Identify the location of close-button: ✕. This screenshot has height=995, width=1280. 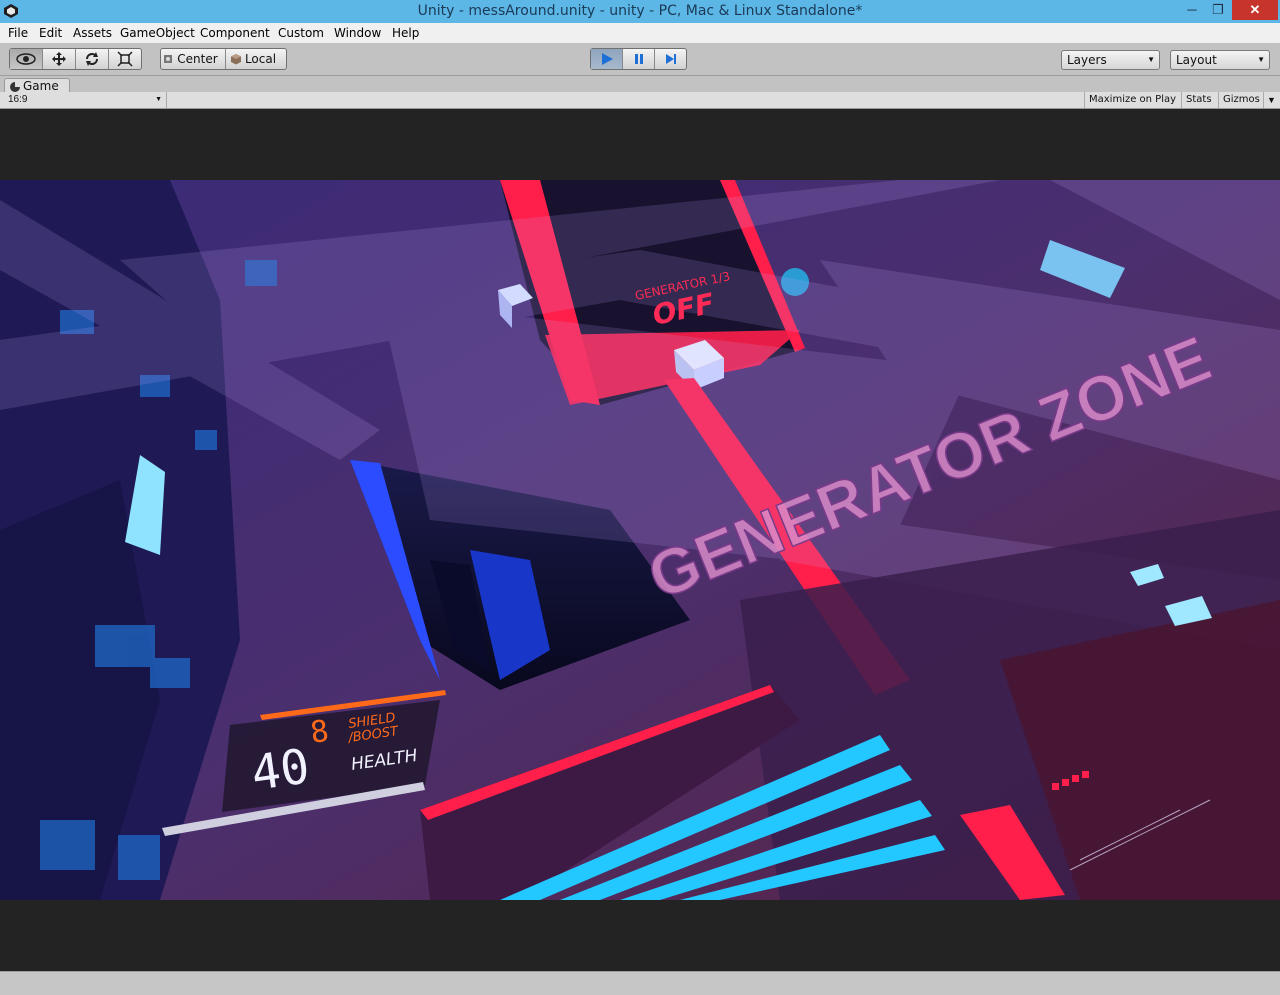
(1255, 10).